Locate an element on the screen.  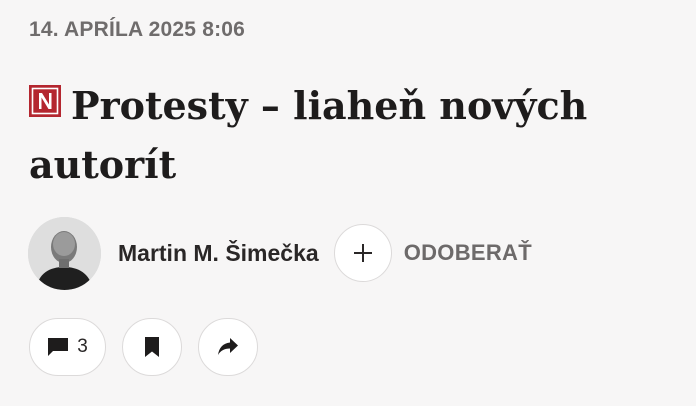
comment-count: 3 is located at coordinates (82, 346).